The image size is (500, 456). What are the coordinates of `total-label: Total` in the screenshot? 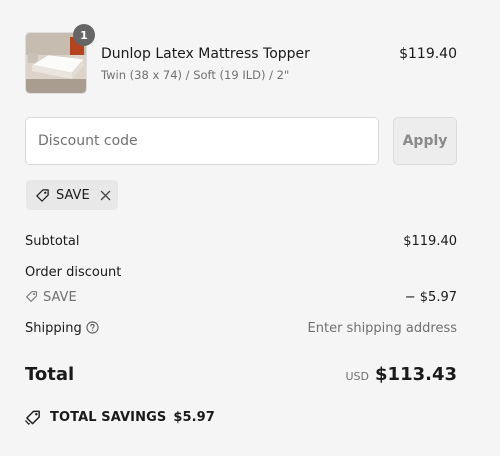 It's located at (50, 374).